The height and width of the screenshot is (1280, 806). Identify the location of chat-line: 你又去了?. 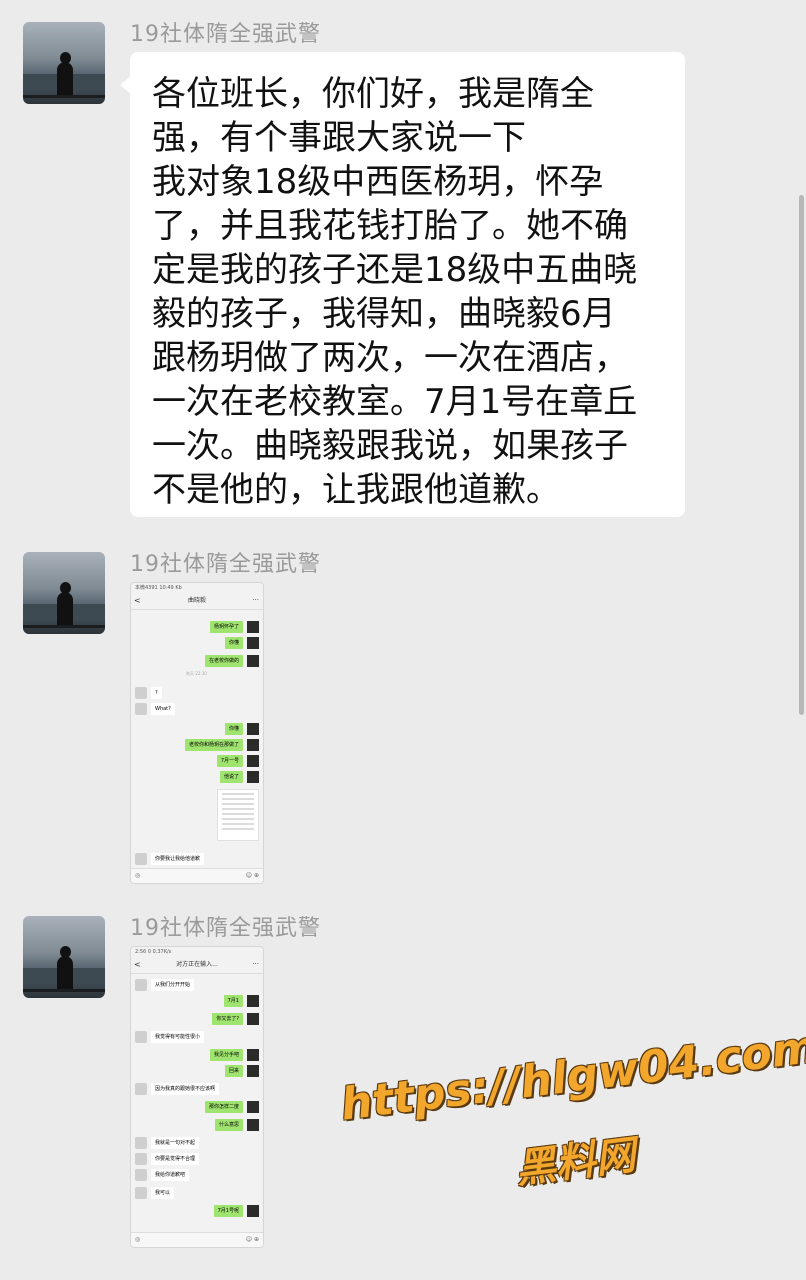
(197, 1020).